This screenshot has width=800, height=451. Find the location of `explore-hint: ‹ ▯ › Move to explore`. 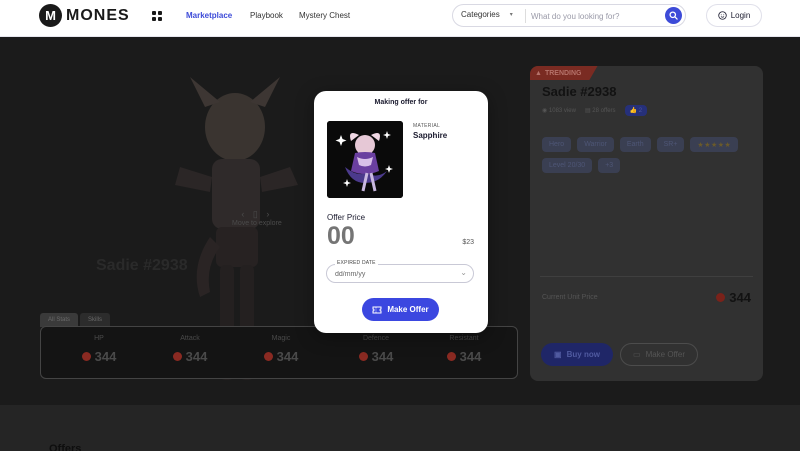

explore-hint: ‹ ▯ › Move to explore is located at coordinates (257, 218).